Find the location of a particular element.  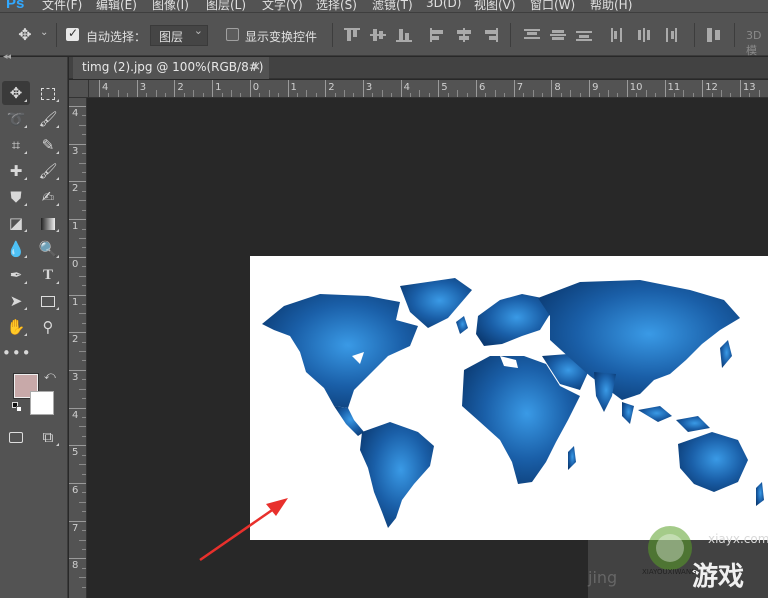

history-brush-tool-icon: ✍ is located at coordinates (48, 197).